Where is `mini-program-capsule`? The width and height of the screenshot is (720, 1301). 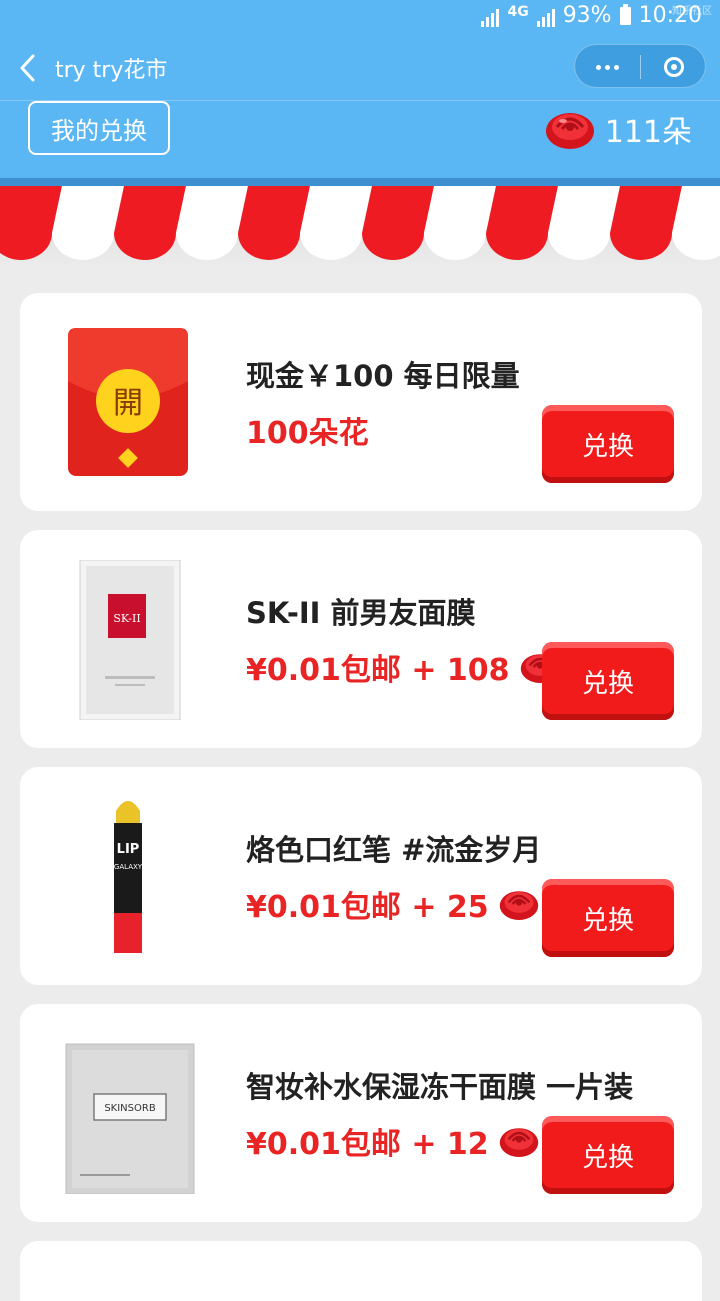
mini-program-capsule is located at coordinates (640, 66).